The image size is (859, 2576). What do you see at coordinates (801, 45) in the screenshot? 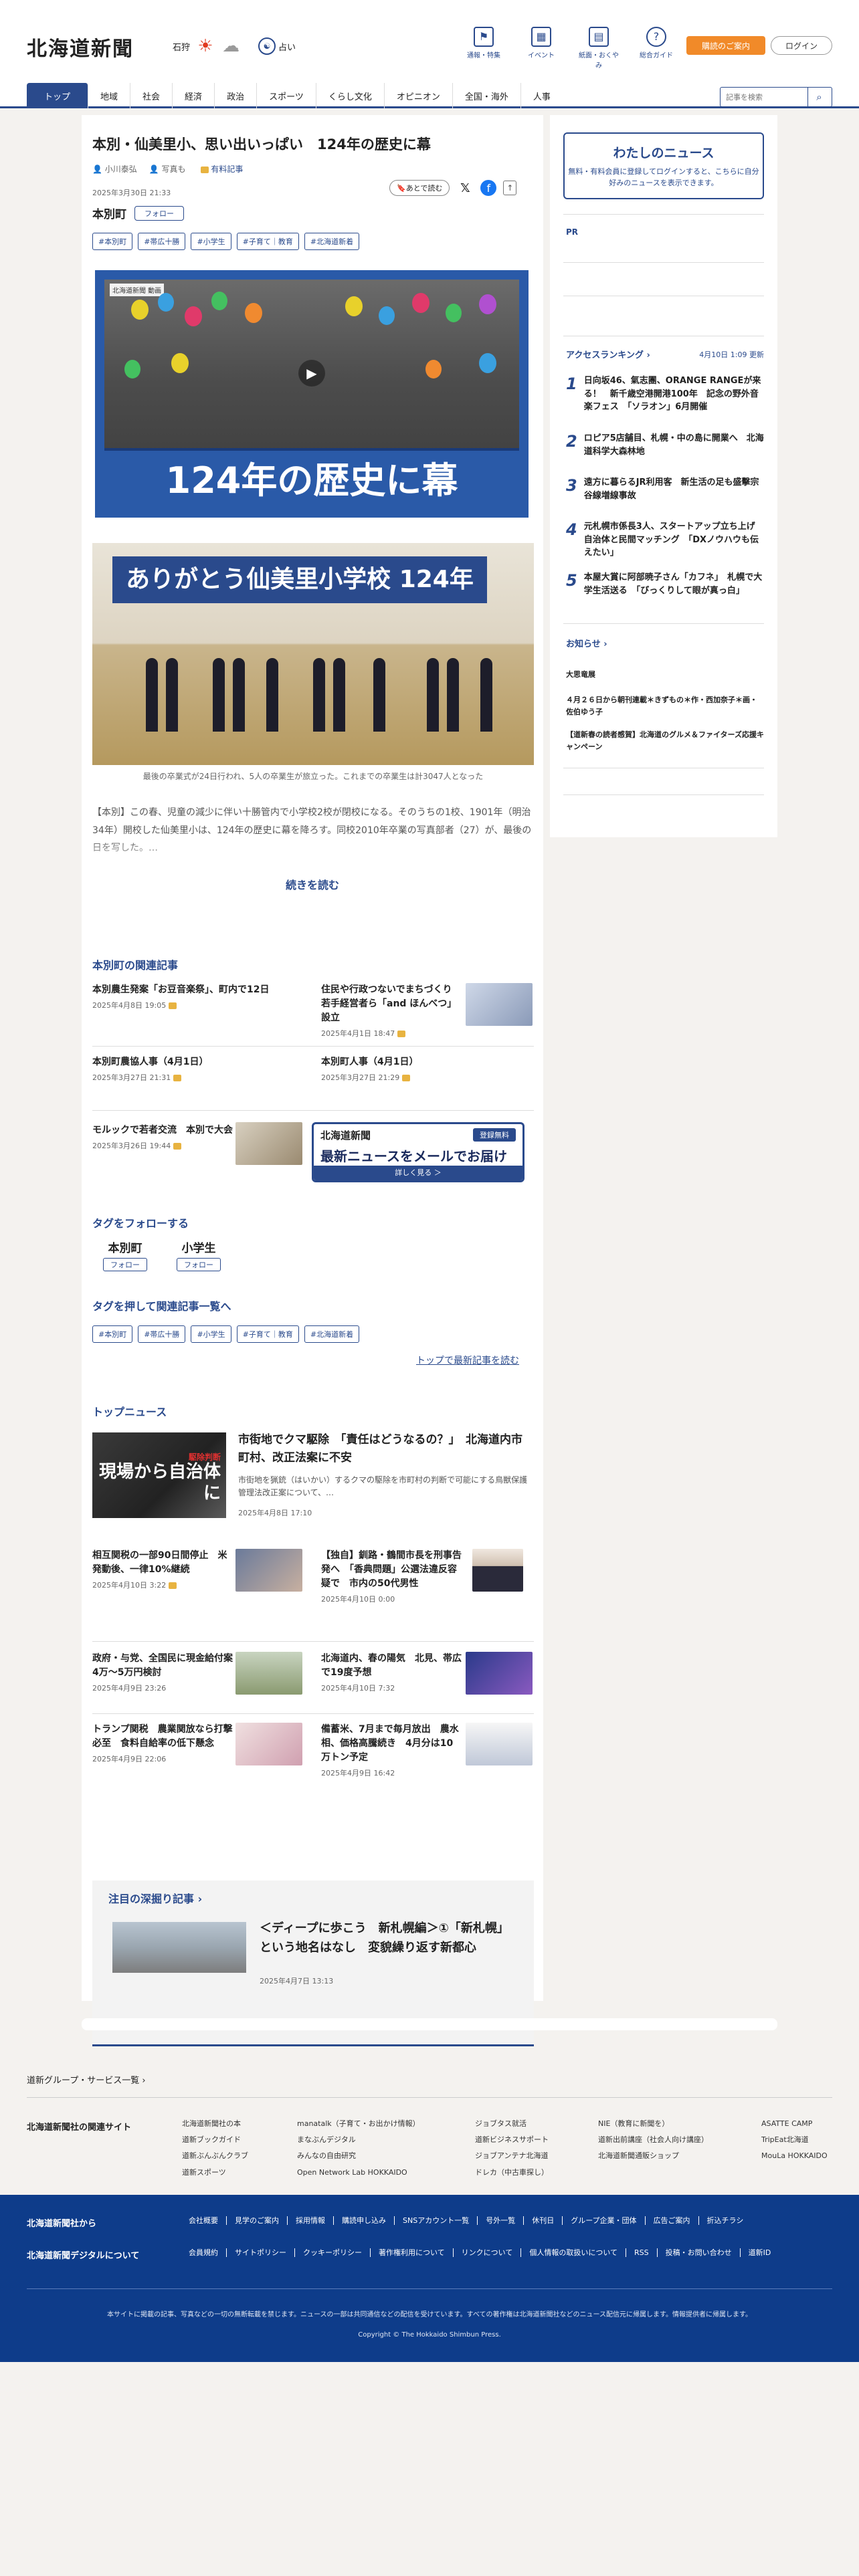
I see `login-button: ログイン` at bounding box center [801, 45].